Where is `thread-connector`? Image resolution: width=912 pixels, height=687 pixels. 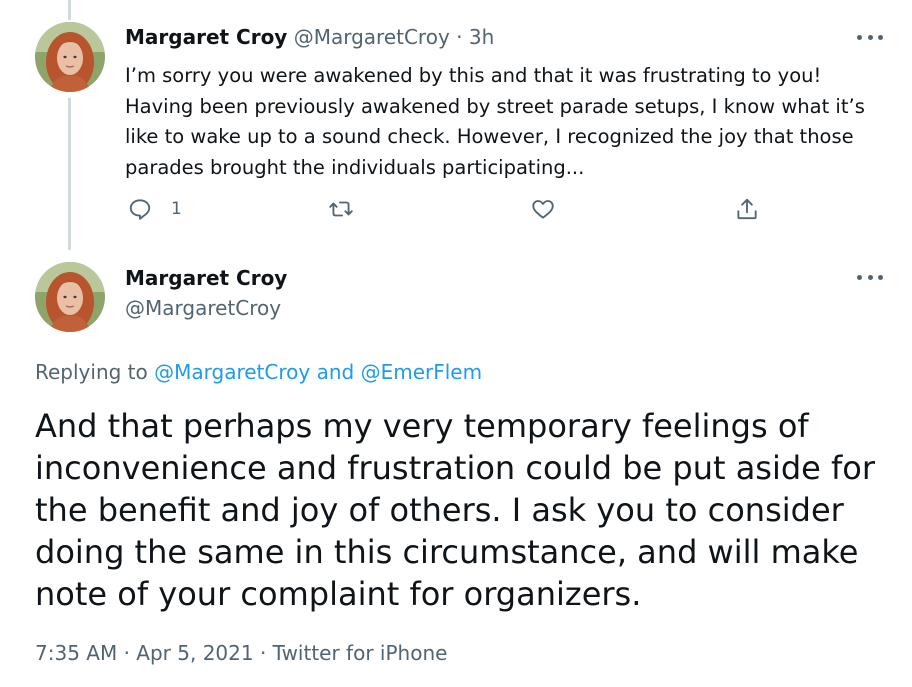 thread-connector is located at coordinates (69, 174).